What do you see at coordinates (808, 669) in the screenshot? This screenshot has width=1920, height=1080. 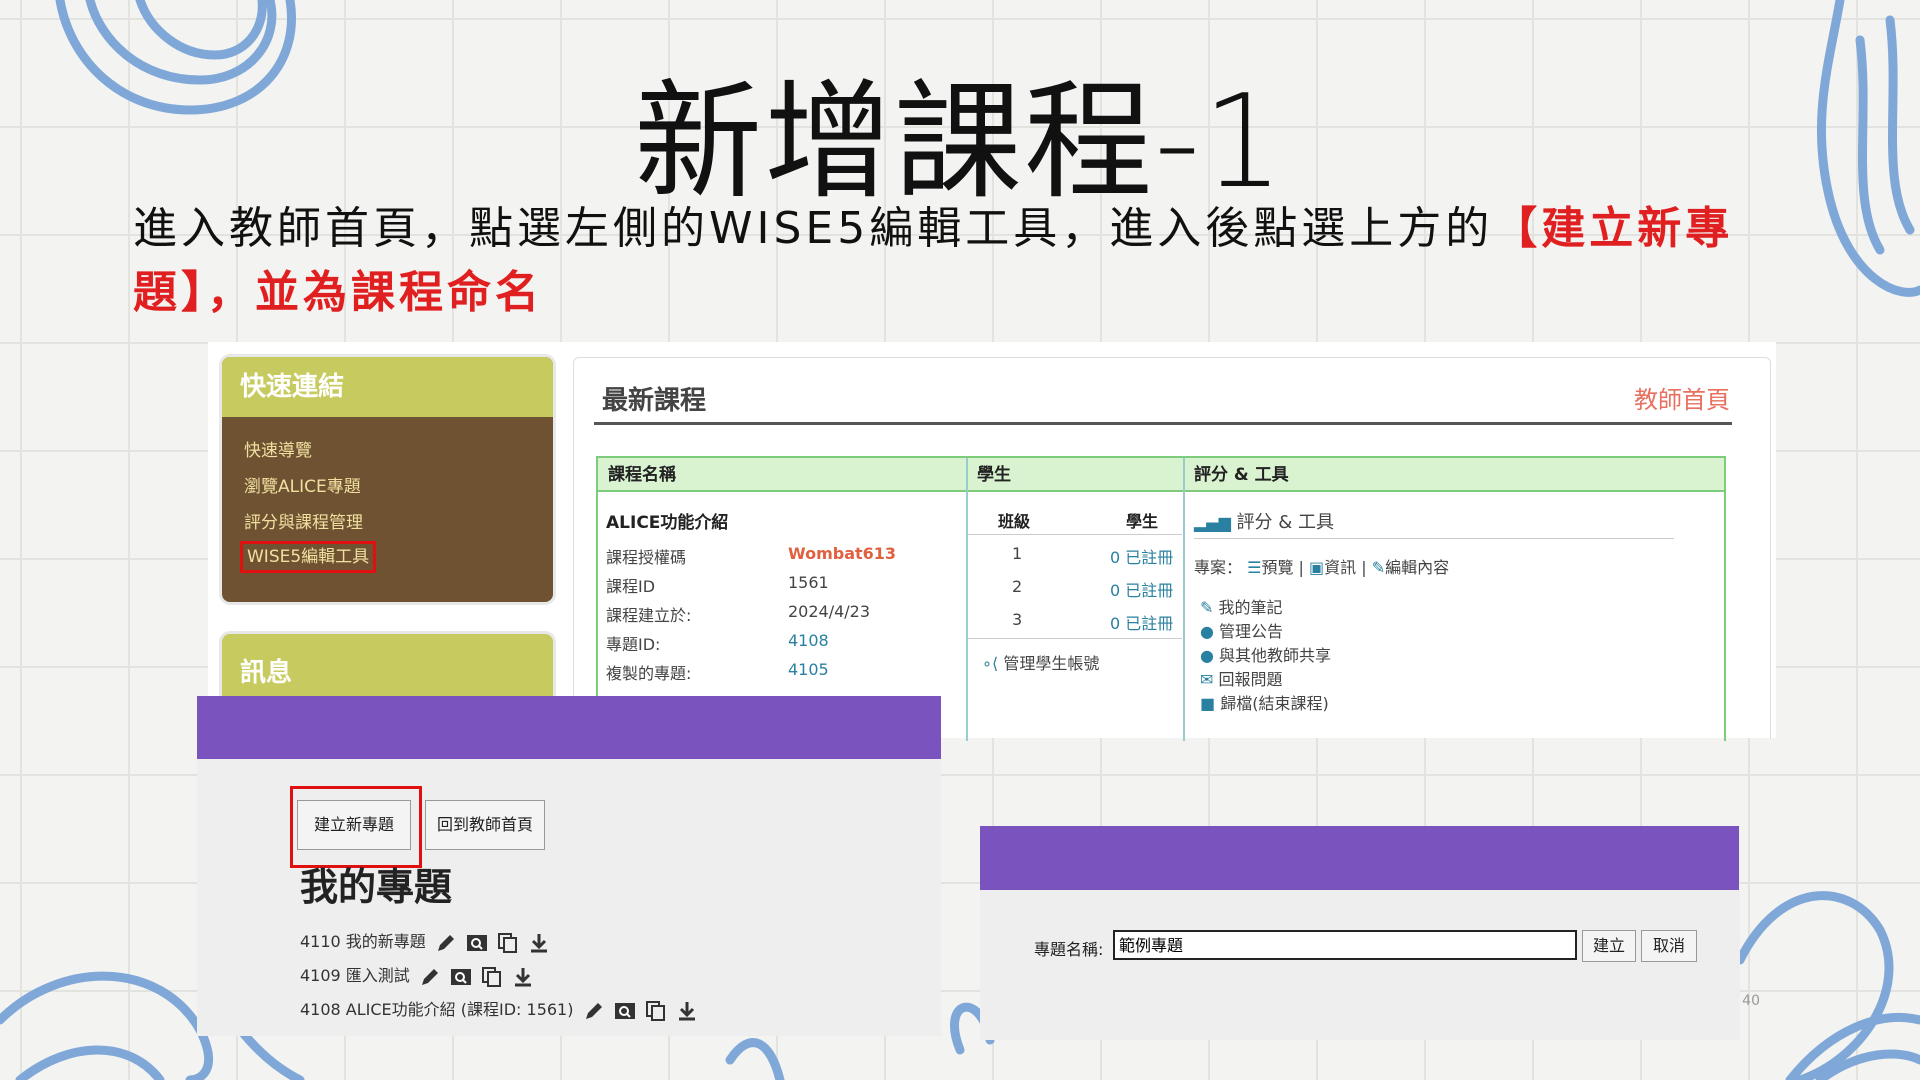 I see `copied-project-link: 4105` at bounding box center [808, 669].